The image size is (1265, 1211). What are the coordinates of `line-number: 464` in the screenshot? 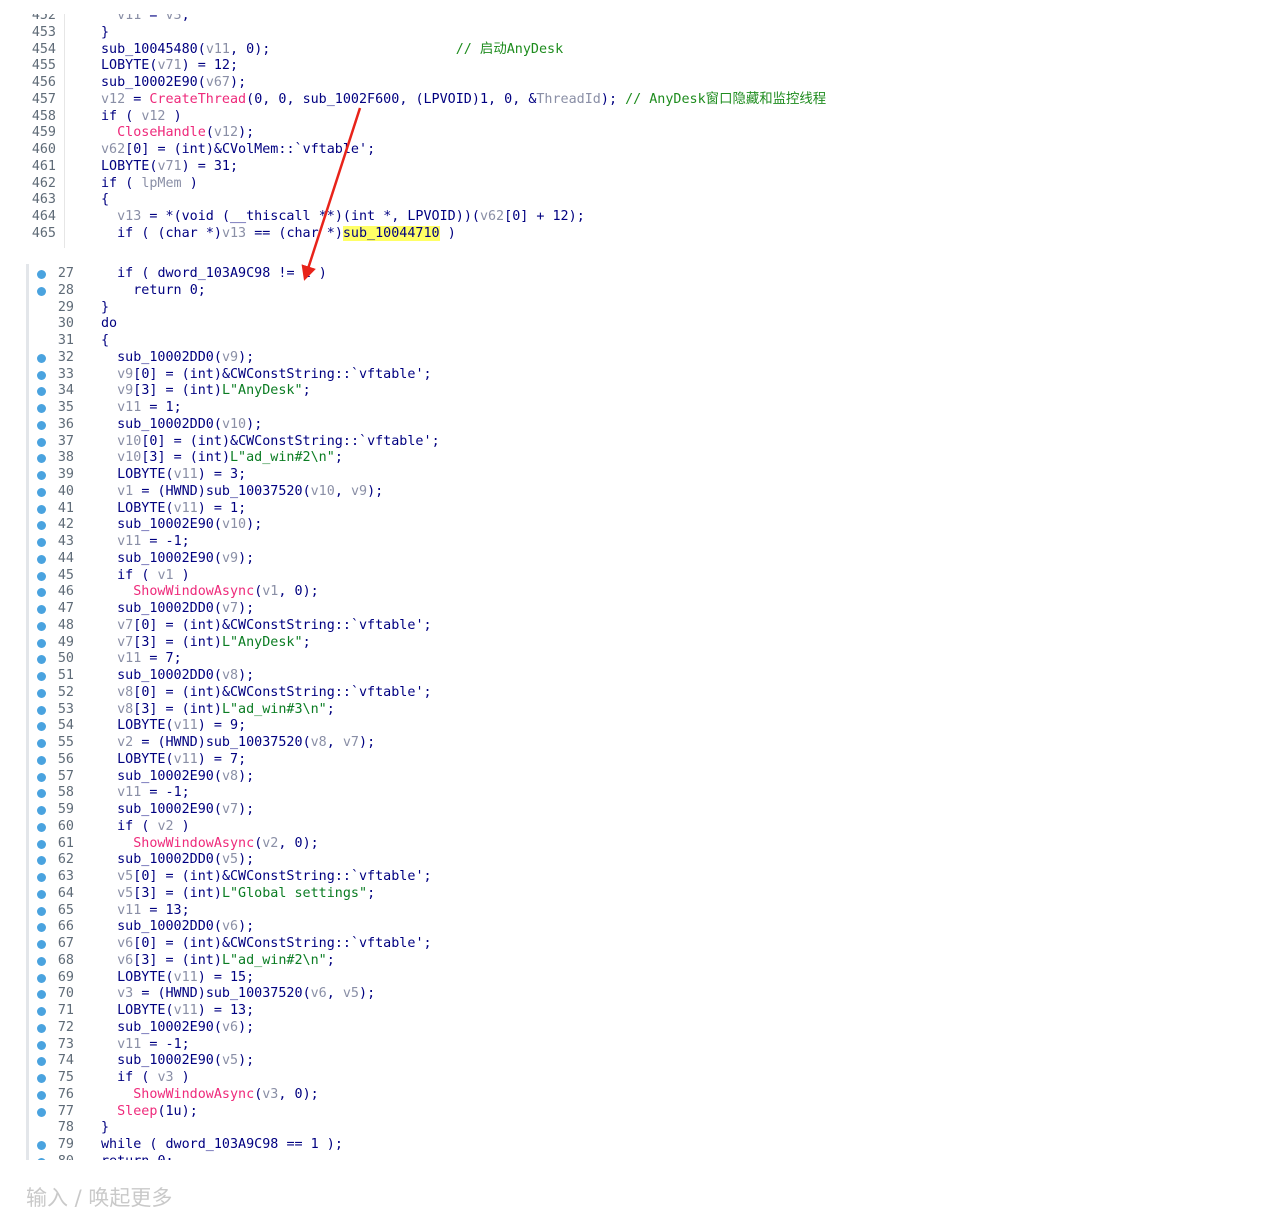 It's located at (43, 216).